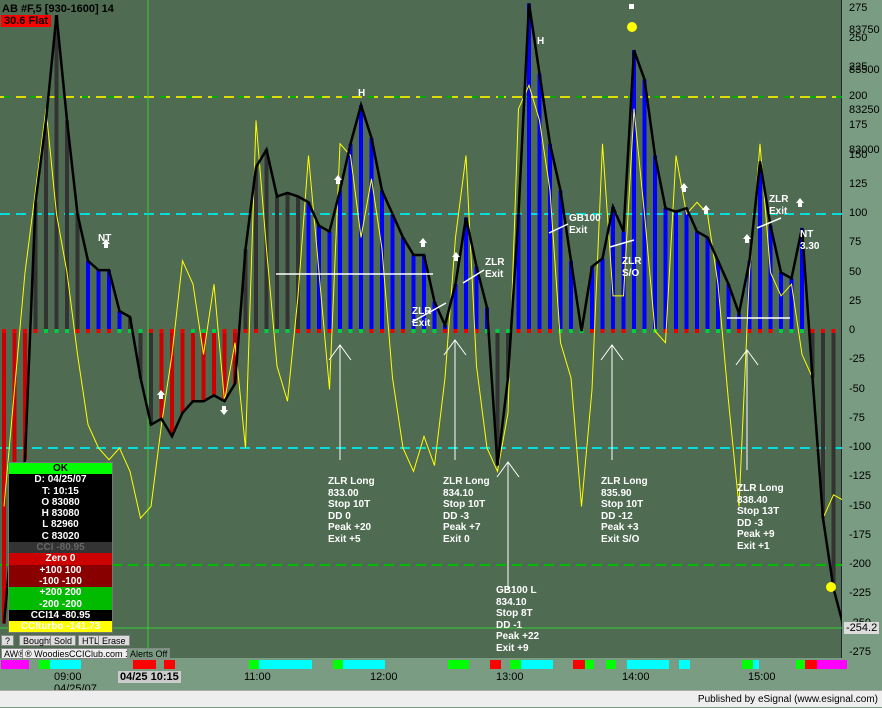 This screenshot has width=882, height=708. What do you see at coordinates (632, 267) in the screenshot?
I see `zlr-so-label: ZLR S/O` at bounding box center [632, 267].